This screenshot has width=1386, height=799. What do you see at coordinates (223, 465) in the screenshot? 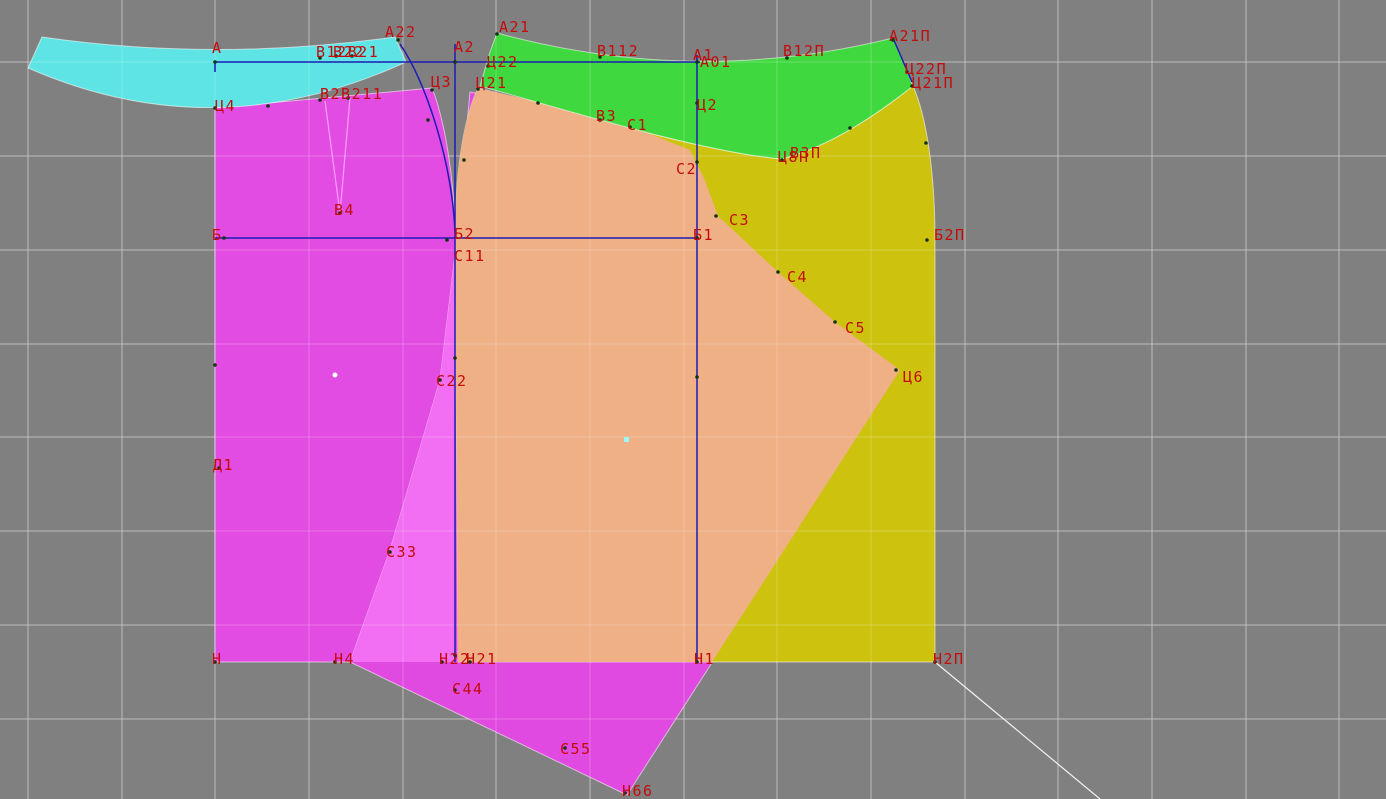
I see `point-label: Д1` at bounding box center [223, 465].